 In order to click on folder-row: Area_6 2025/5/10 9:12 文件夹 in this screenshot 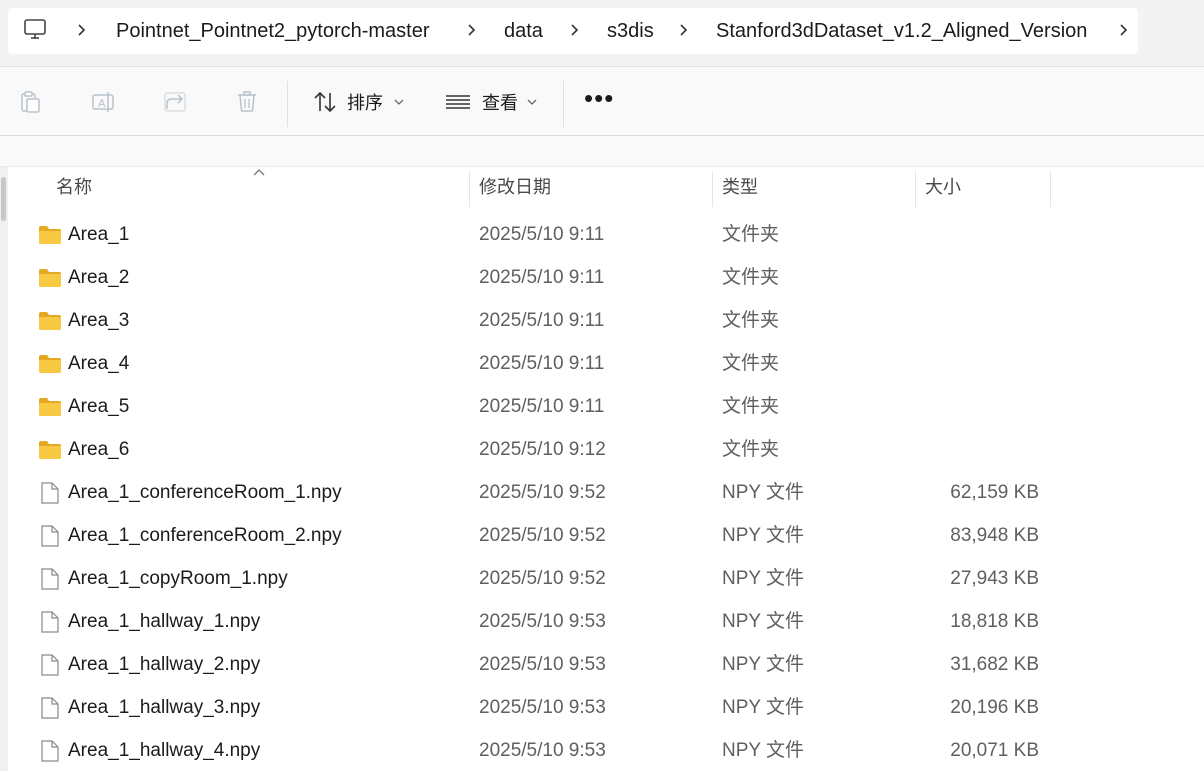, I will do `click(540, 449)`.